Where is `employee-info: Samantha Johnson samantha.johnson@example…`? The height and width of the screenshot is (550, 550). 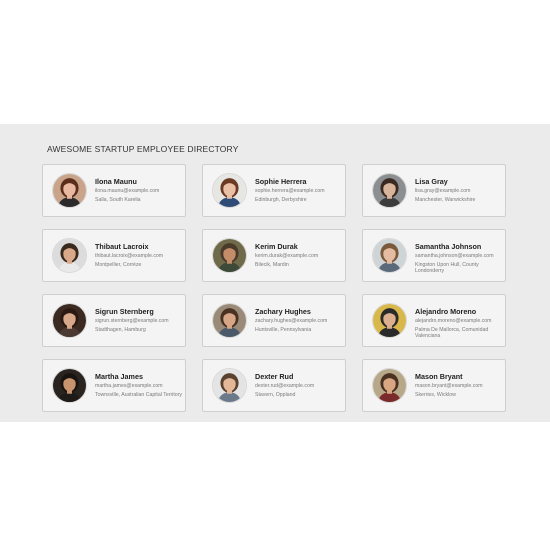 employee-info: Samantha Johnson samantha.johnson@example… is located at coordinates (458, 258).